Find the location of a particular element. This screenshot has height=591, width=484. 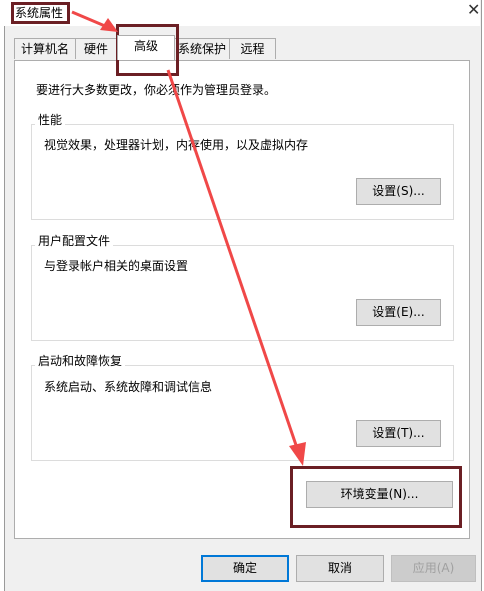

tab-hardware: 硬件 is located at coordinates (96, 48).